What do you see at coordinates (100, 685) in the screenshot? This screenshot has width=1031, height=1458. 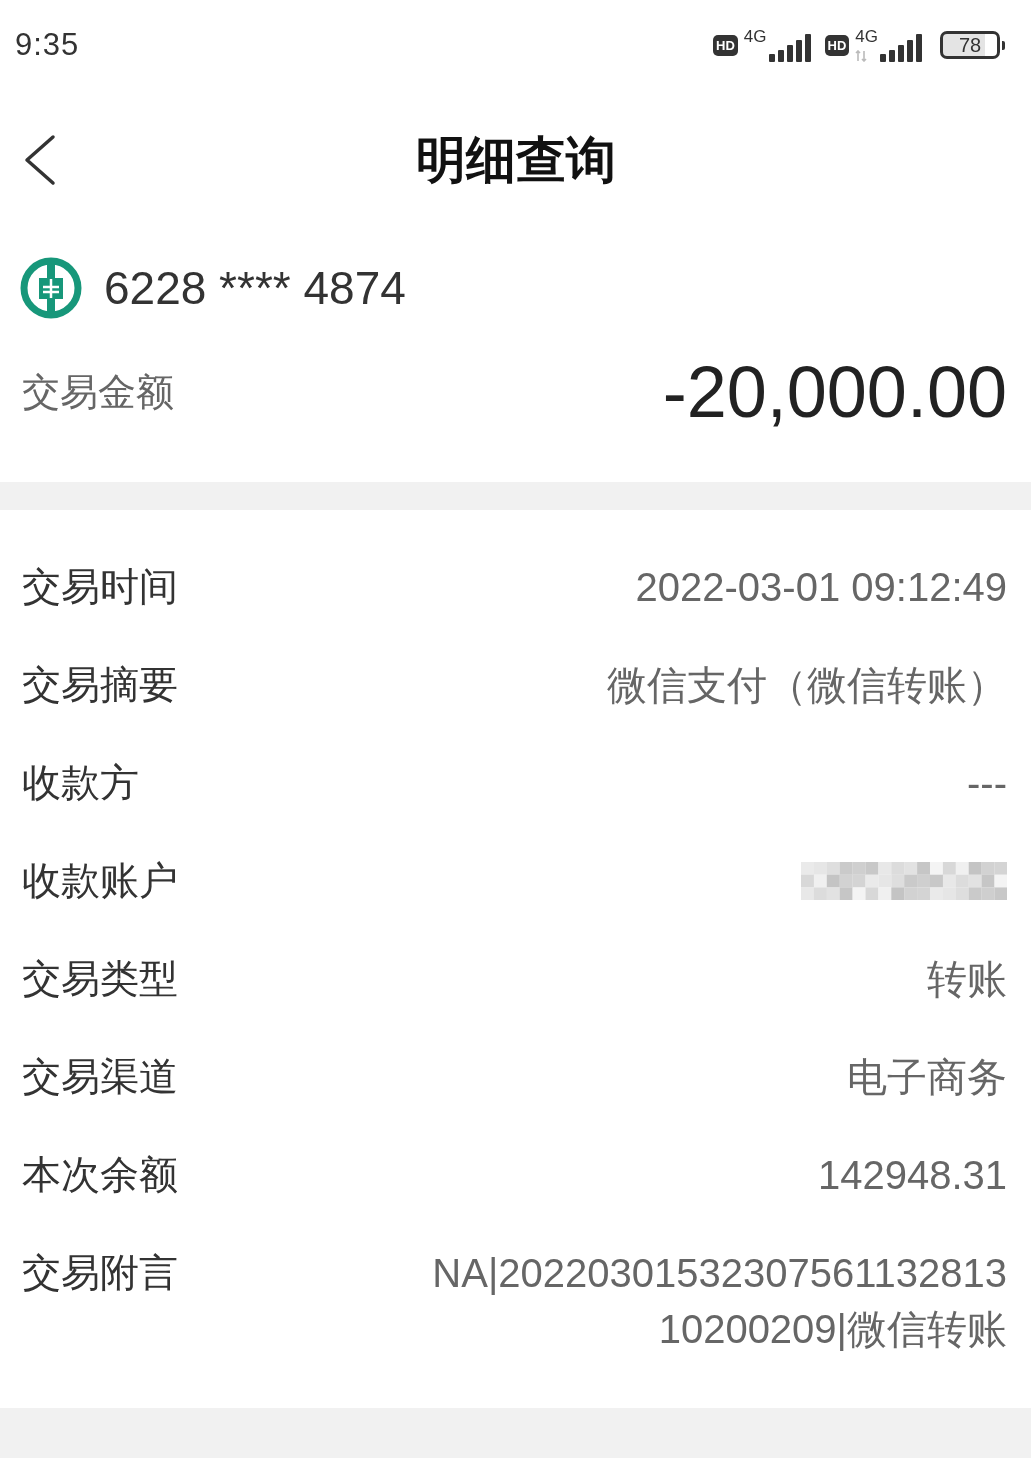 I see `detail-label: 交易摘要` at bounding box center [100, 685].